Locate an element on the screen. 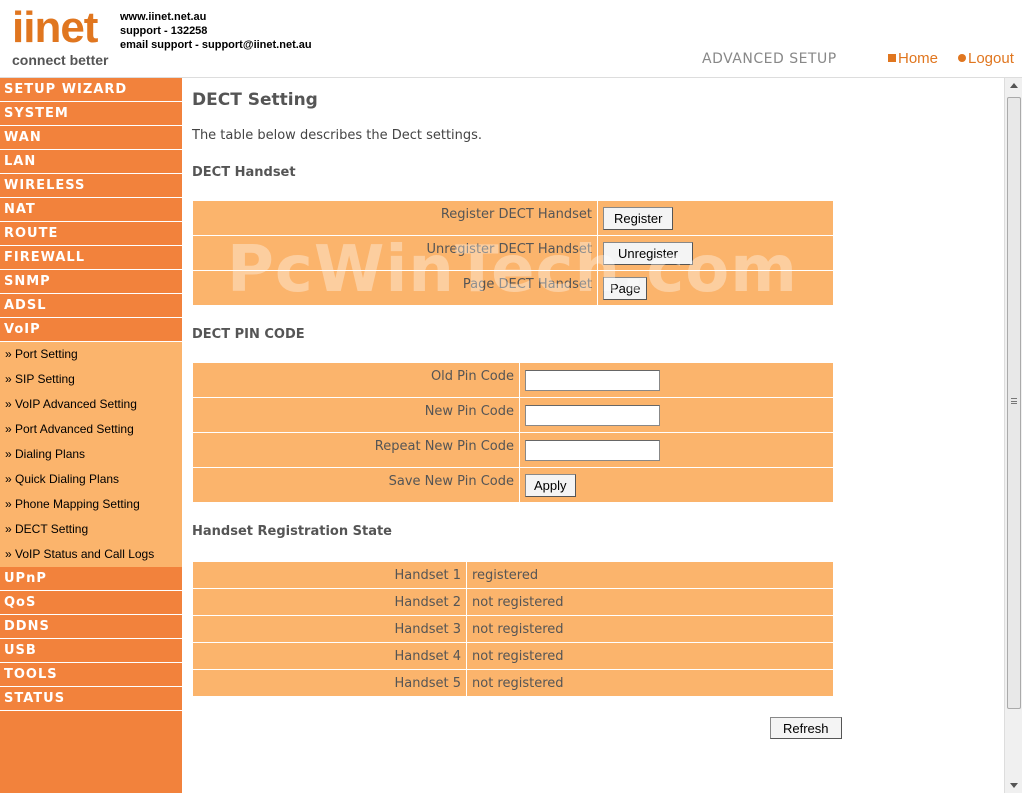  sidebar-item-tools: TOOLS is located at coordinates (91, 675).